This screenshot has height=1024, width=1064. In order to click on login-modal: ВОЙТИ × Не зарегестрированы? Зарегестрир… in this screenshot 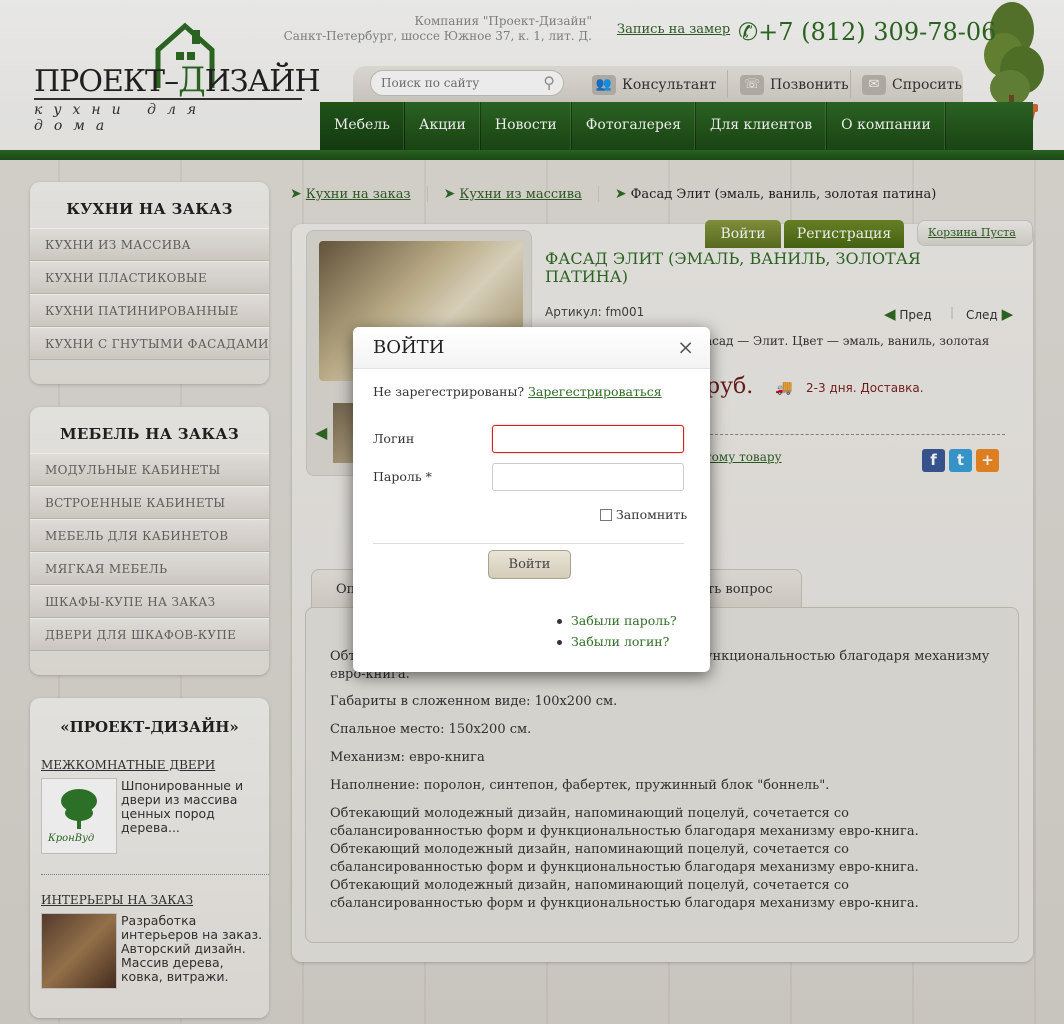, I will do `click(531, 499)`.